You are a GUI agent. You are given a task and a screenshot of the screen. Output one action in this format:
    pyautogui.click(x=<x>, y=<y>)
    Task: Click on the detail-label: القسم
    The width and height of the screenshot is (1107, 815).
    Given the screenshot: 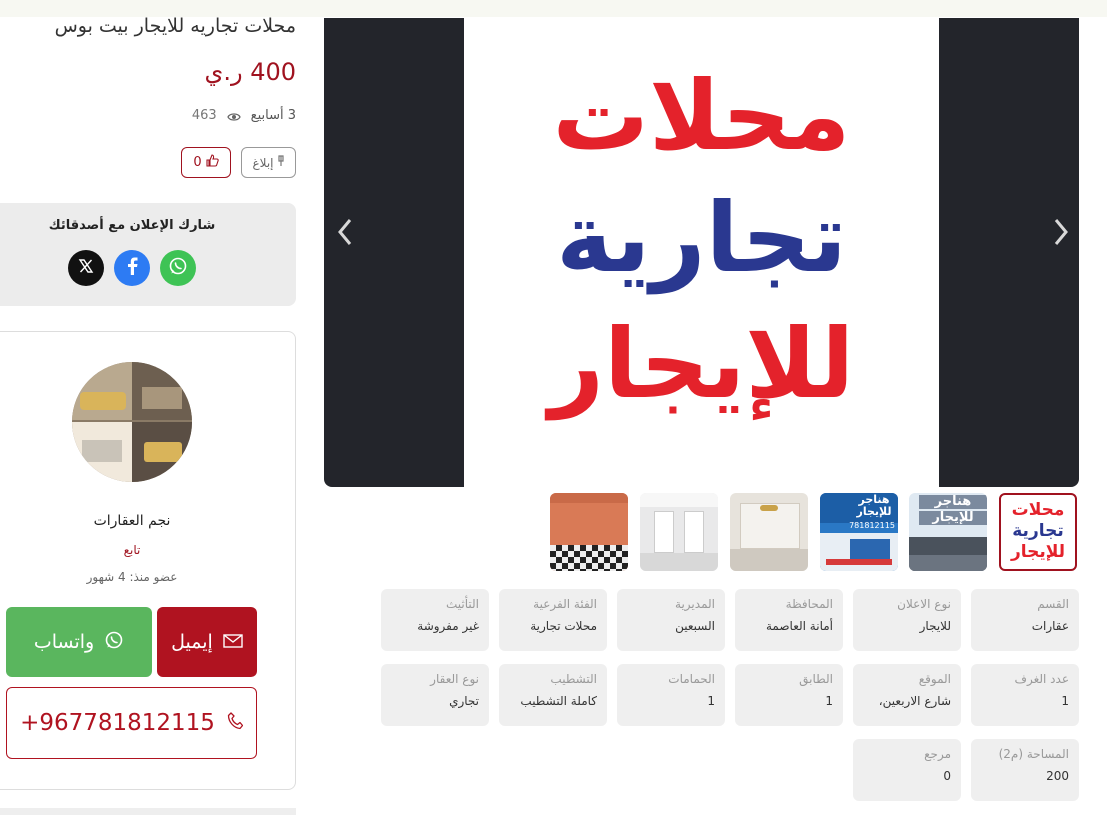 What is the action you would take?
    pyautogui.click(x=1053, y=604)
    